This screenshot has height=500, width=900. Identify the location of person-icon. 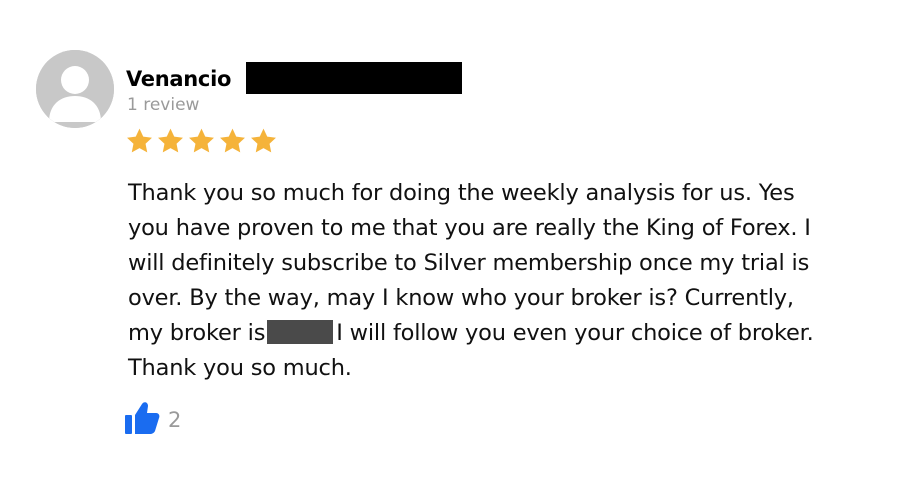
(75, 89).